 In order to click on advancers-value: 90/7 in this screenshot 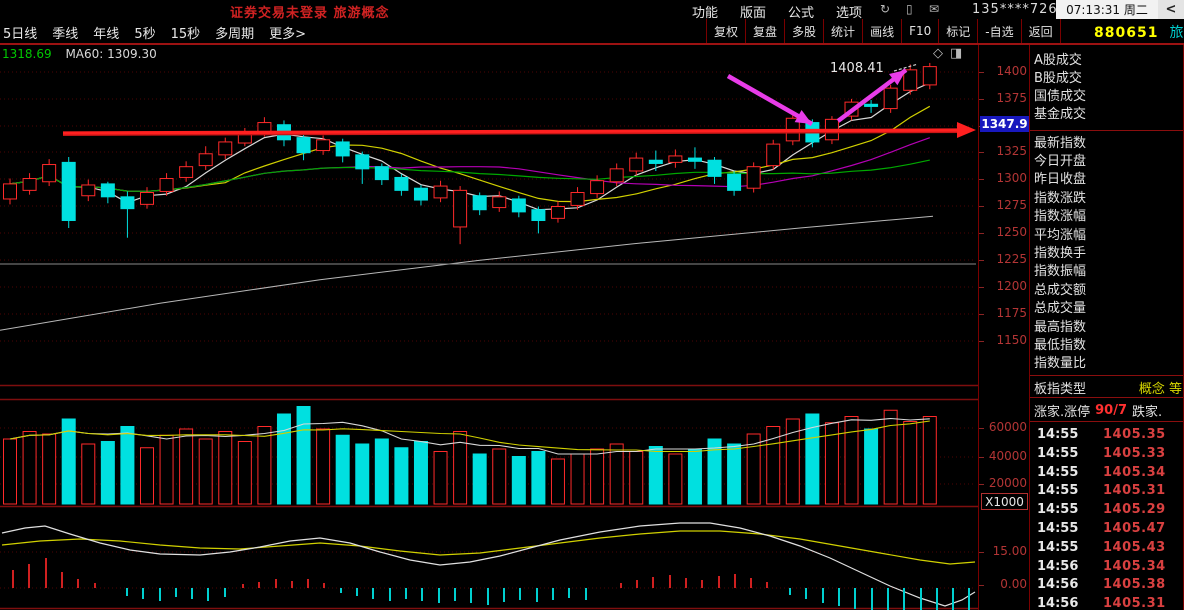, I will do `click(1111, 410)`.